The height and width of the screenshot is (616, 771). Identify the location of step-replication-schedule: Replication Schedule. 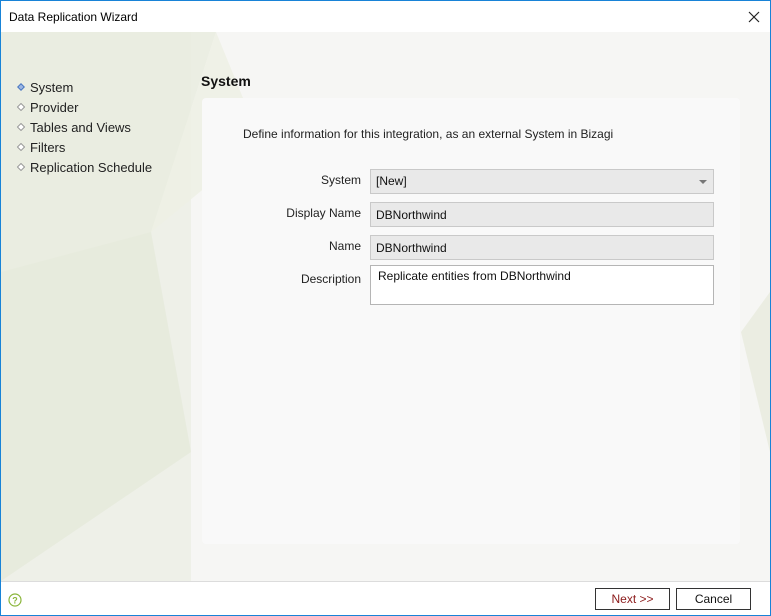
(84, 167).